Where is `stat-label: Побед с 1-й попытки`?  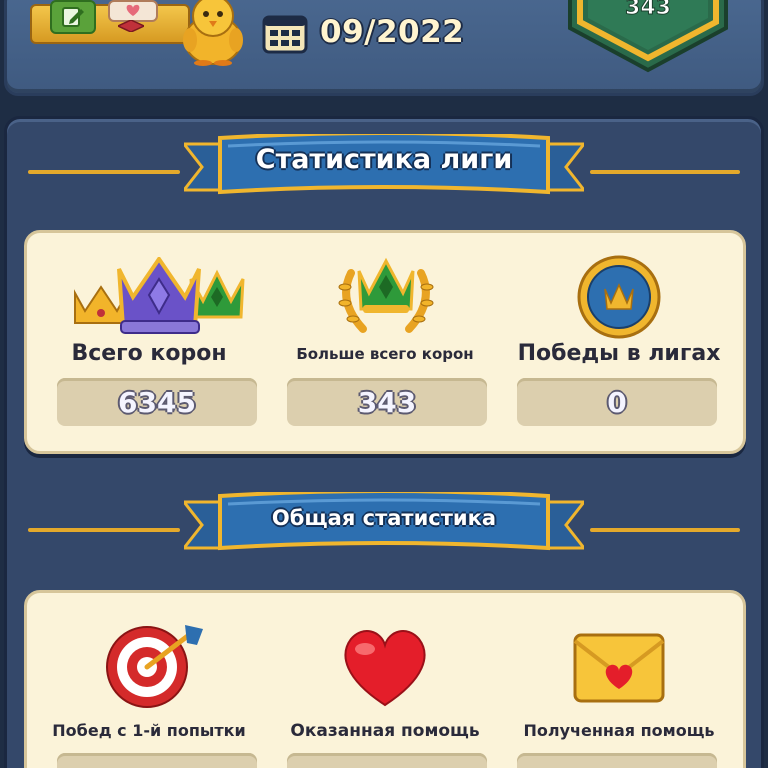
stat-label: Побед с 1-й попытки is located at coordinates (149, 730).